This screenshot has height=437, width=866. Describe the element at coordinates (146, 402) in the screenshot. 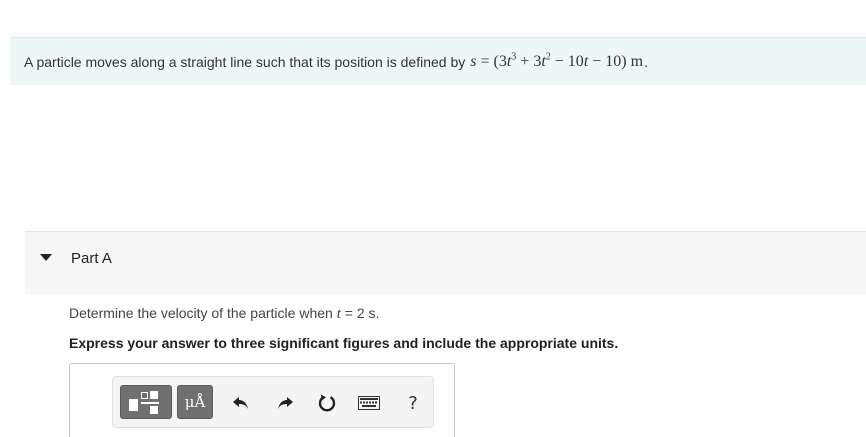

I see `templates-button` at that location.